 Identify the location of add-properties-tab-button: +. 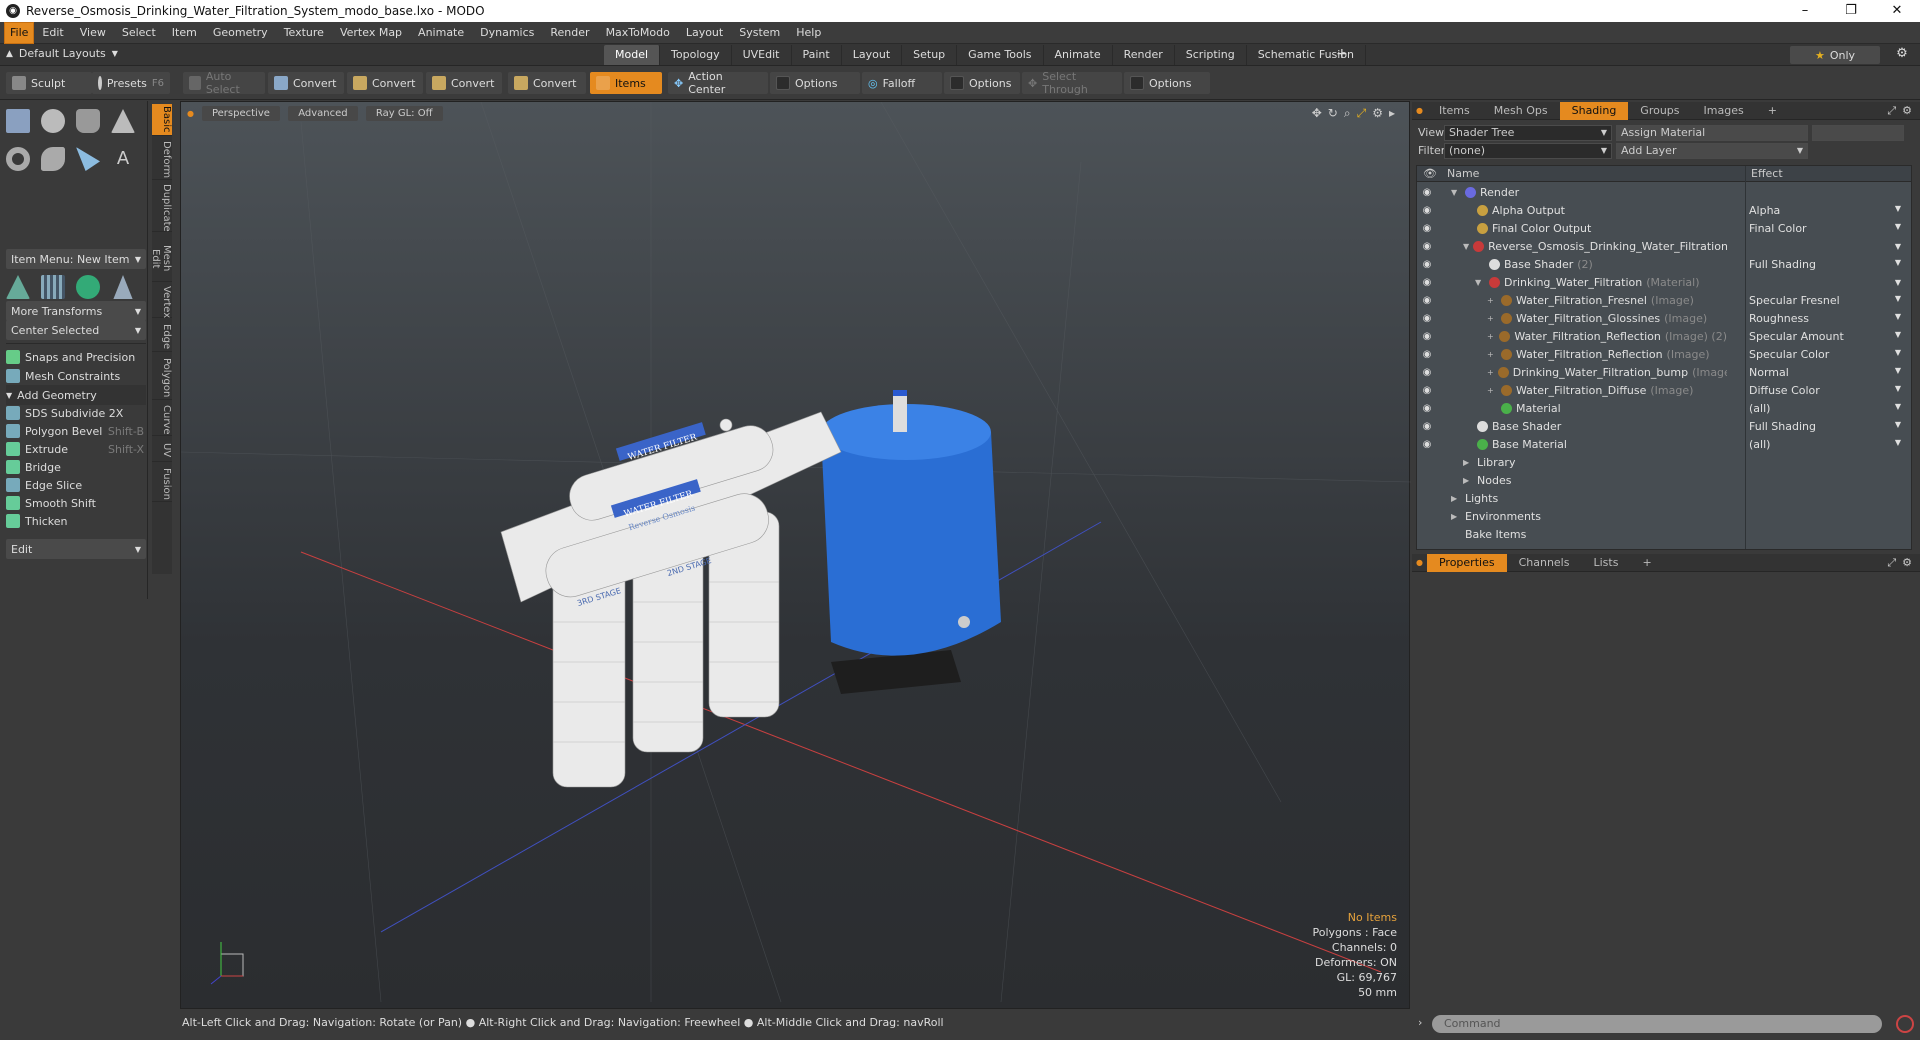
(1646, 563).